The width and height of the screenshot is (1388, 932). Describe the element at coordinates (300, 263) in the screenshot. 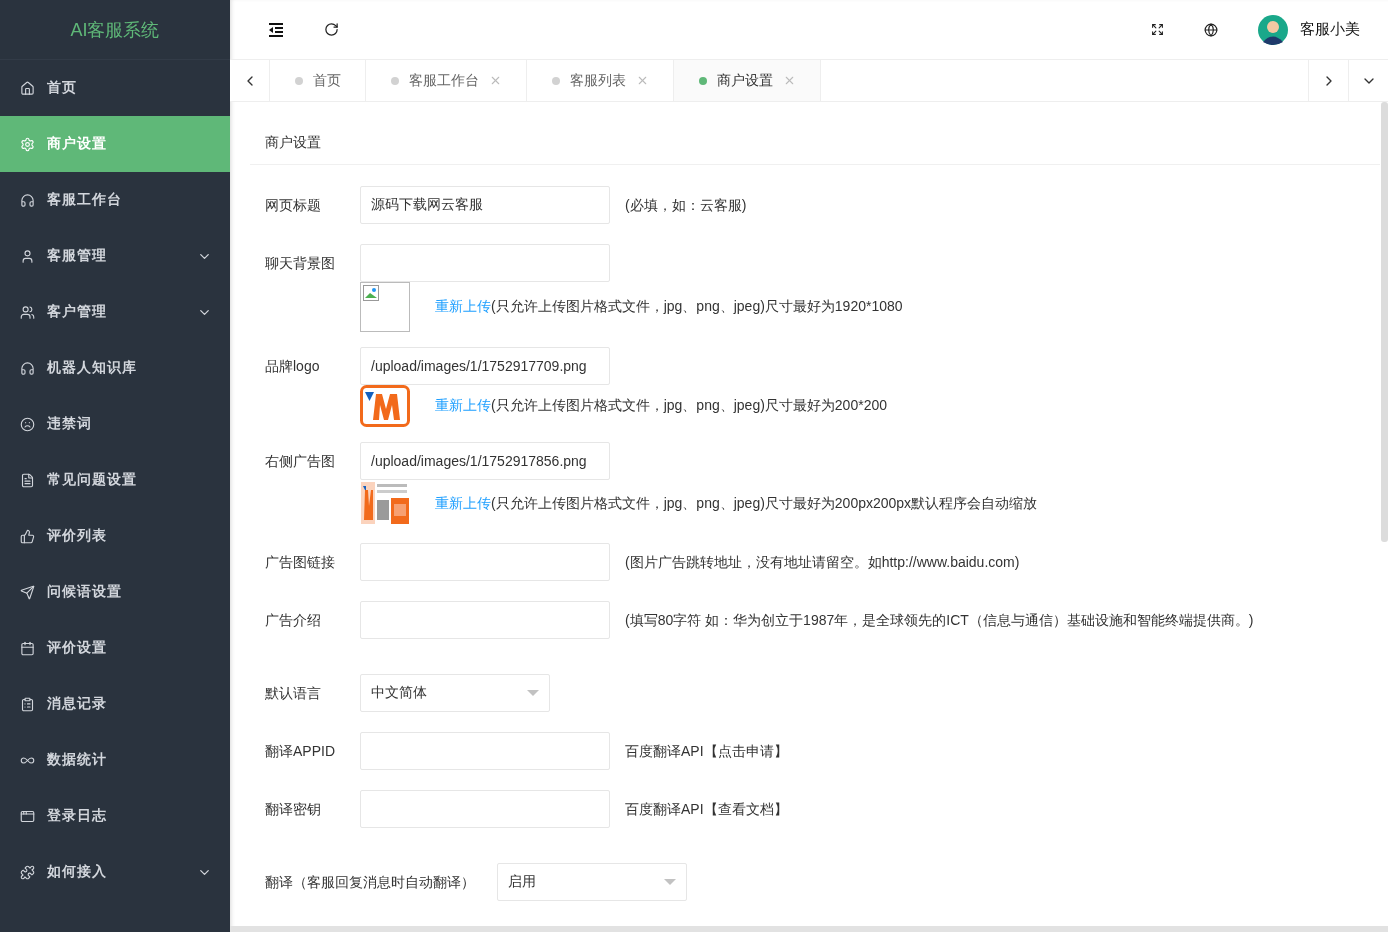

I see `field-label: 聊天背景图` at that location.